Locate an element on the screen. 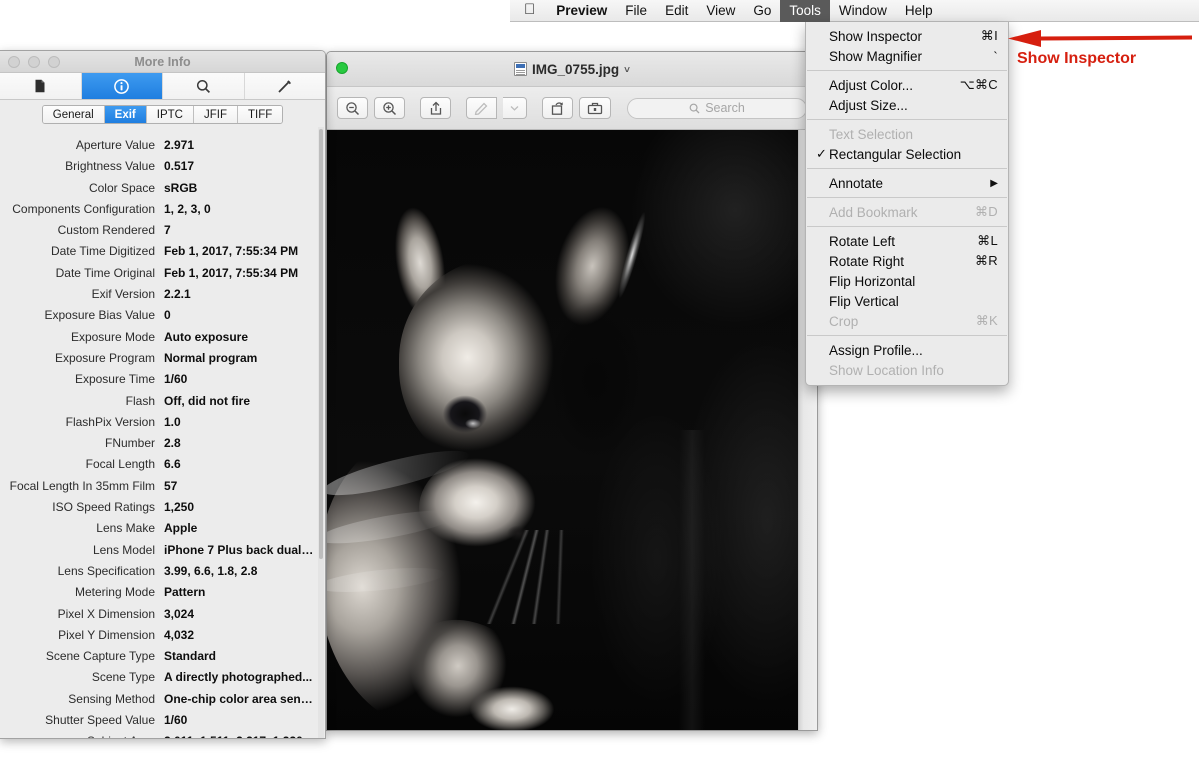  menu-item-annotate: Annotate ▶ is located at coordinates (907, 183).